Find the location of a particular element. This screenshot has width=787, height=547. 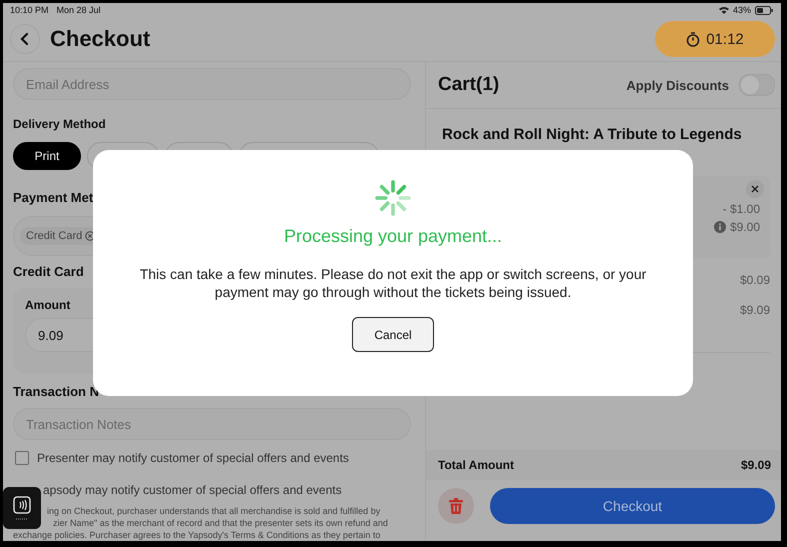

consent-label: Presenter may notify customer of special offers and events is located at coordinates (193, 458).